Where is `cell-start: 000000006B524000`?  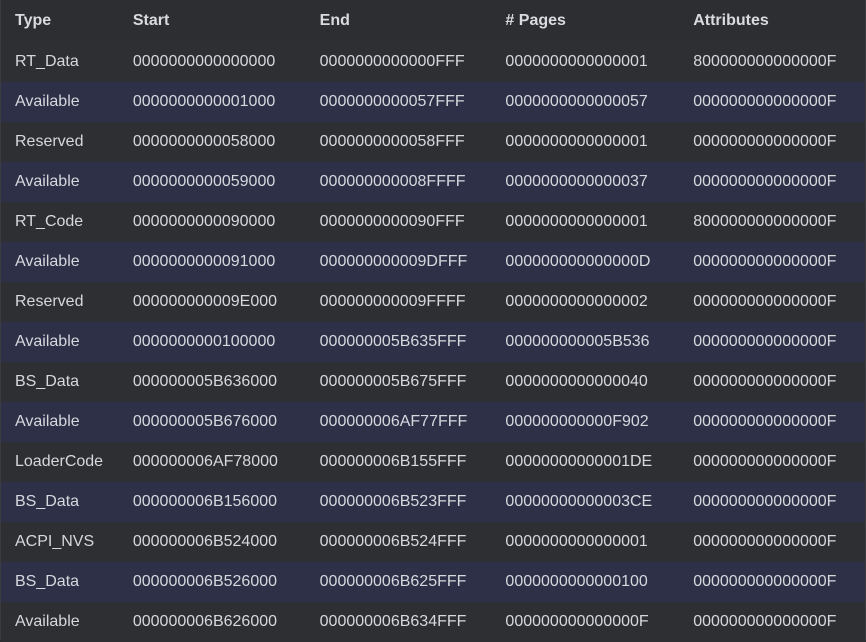
cell-start: 000000006B524000 is located at coordinates (205, 541).